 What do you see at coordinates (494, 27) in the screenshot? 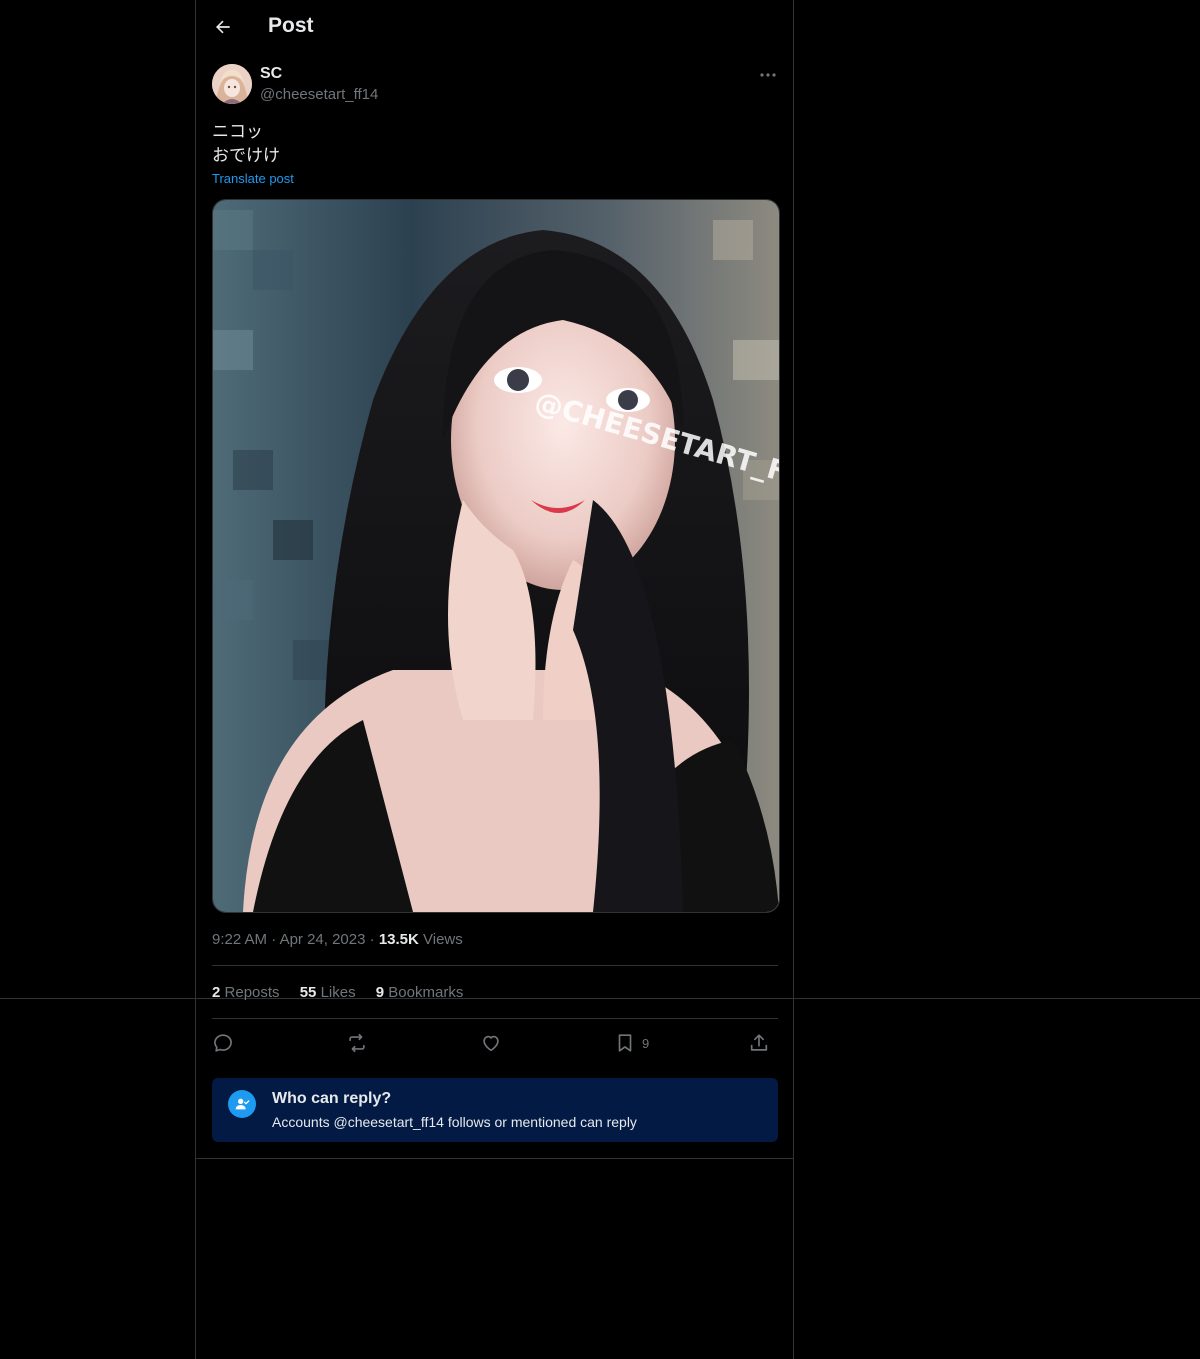
I see `post-header: Post` at bounding box center [494, 27].